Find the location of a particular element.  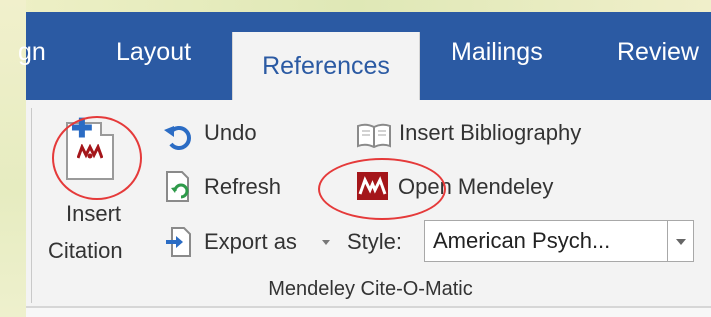

export-icon is located at coordinates (179, 242).